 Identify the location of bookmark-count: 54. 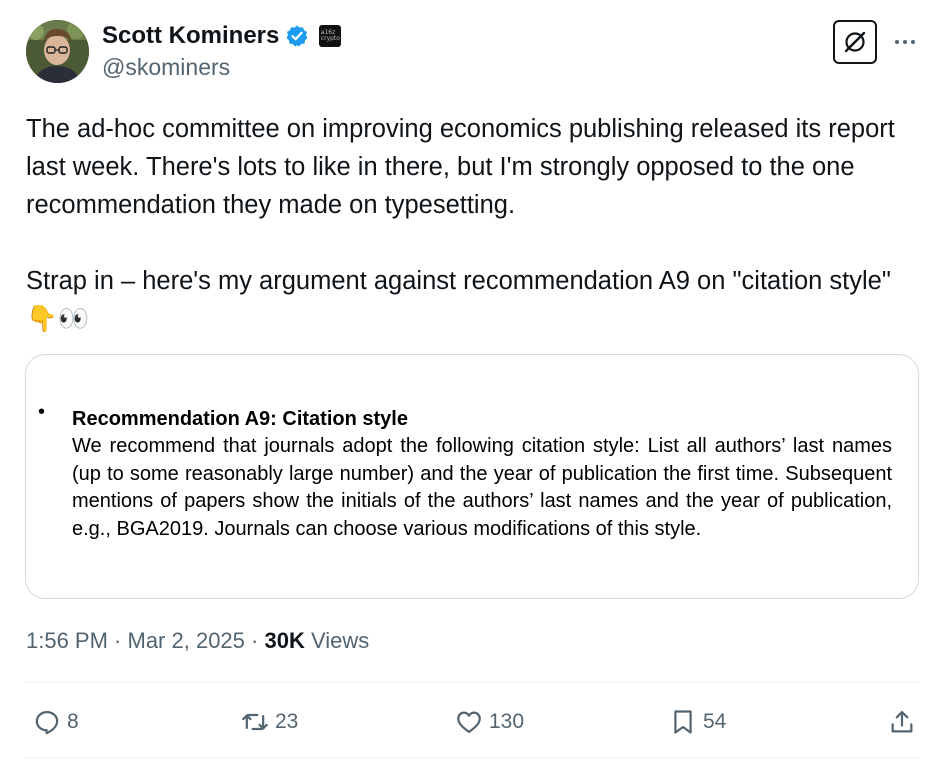
(715, 721).